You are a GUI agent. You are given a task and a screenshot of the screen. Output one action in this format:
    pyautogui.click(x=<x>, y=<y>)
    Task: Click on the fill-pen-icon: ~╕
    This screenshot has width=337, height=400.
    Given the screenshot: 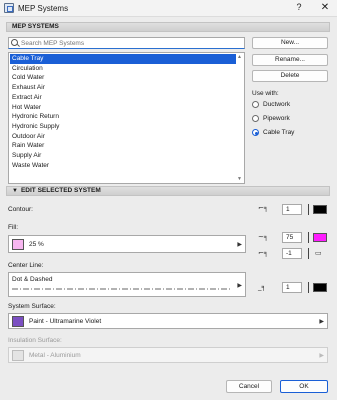 What is the action you would take?
    pyautogui.click(x=263, y=237)
    